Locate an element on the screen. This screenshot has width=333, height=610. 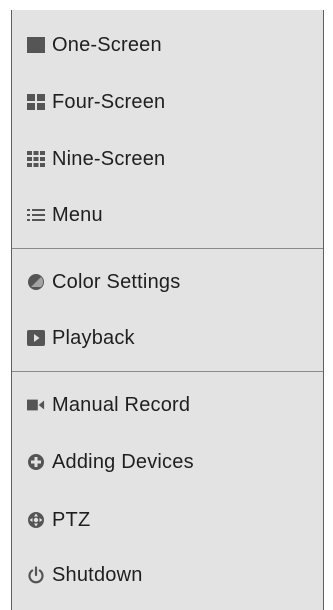
menu-item-label: Playback is located at coordinates (93, 337).